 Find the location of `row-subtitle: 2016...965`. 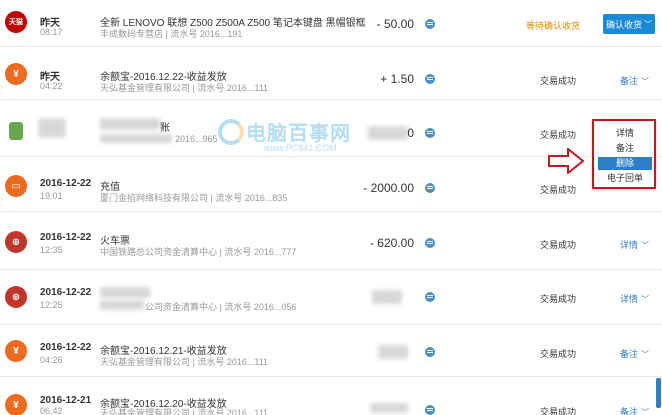

row-subtitle: 2016...965 is located at coordinates (196, 139).